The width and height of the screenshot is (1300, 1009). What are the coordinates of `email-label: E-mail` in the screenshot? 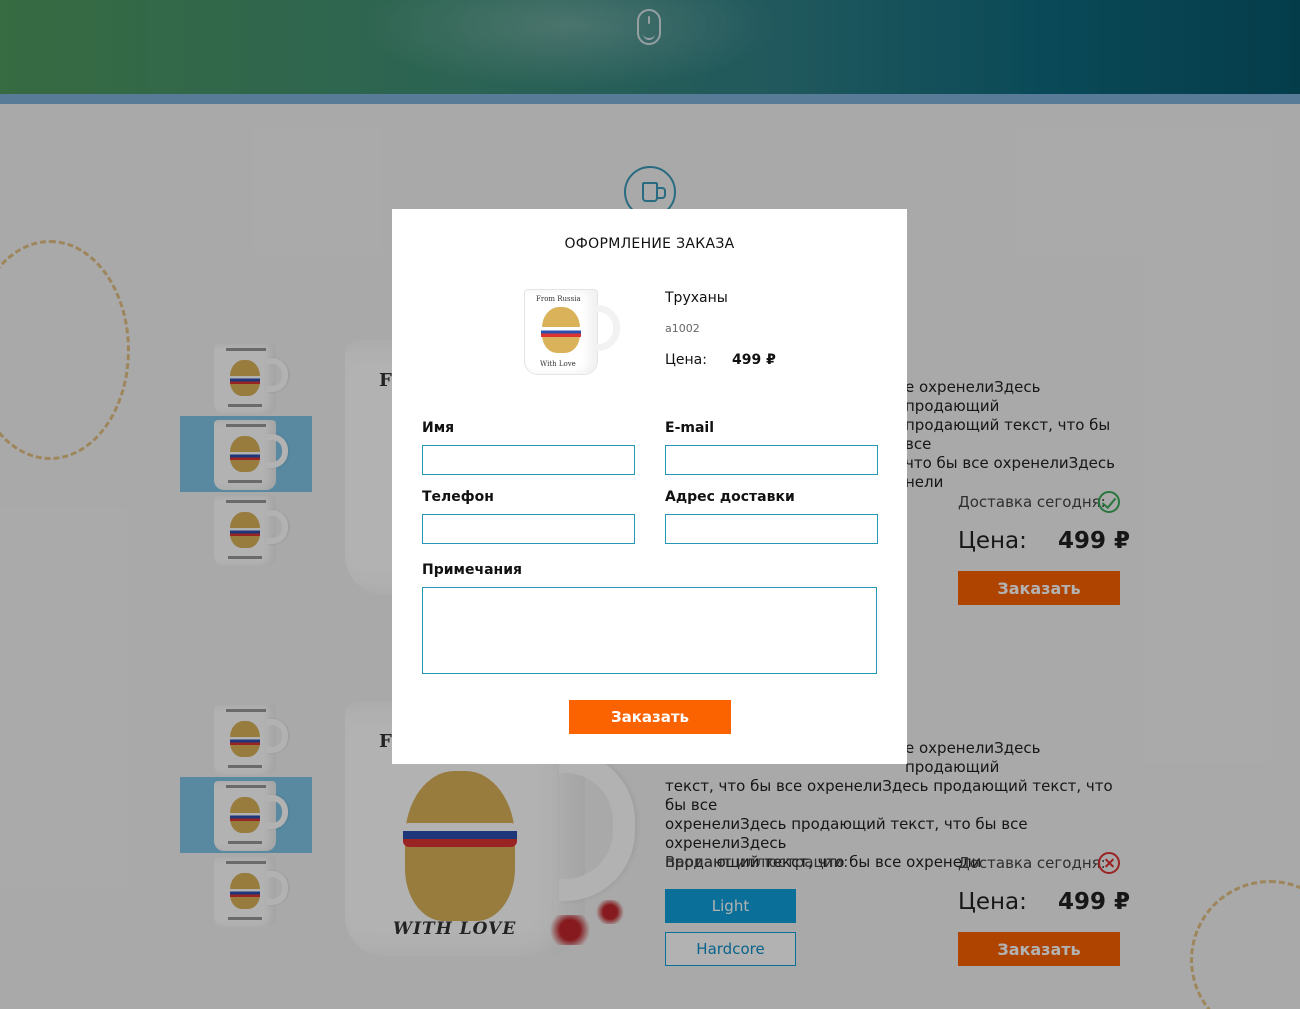 It's located at (690, 428).